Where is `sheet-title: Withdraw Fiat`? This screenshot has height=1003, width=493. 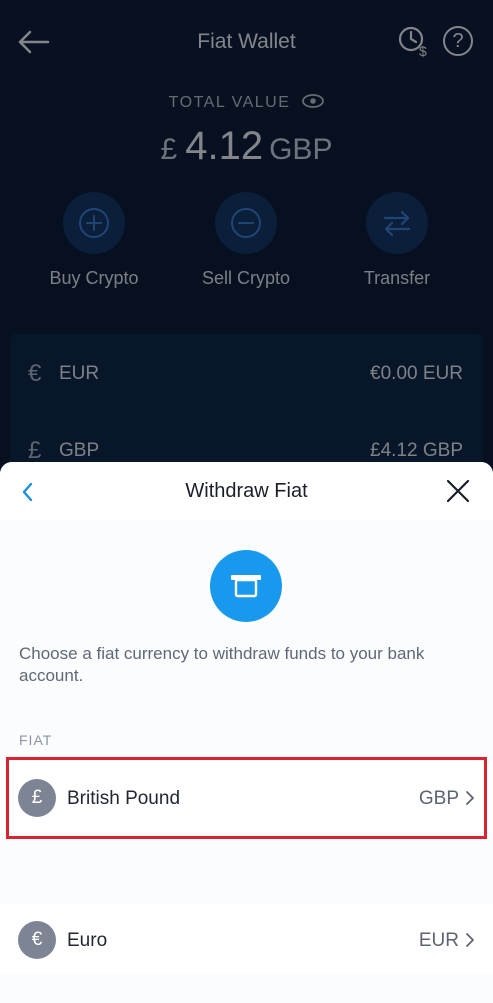 sheet-title: Withdraw Fiat is located at coordinates (246, 491).